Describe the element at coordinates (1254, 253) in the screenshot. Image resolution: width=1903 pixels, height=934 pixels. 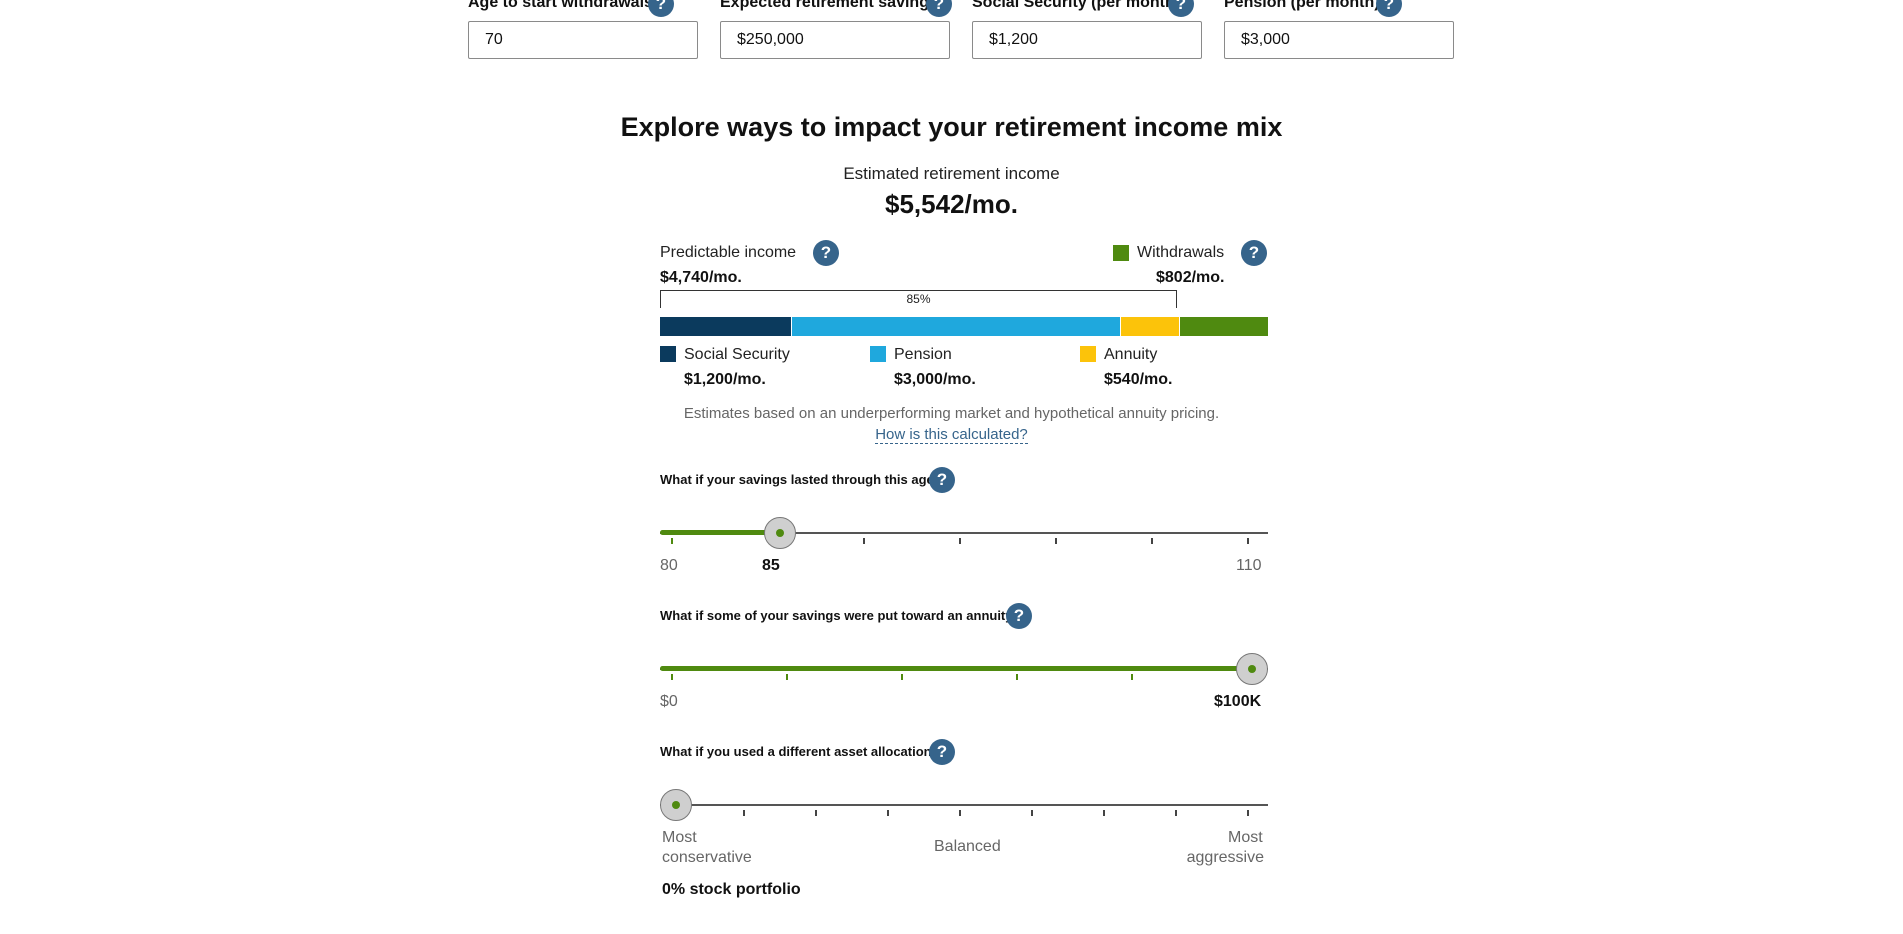
I see `withdrawals-help-icon: ?` at that location.